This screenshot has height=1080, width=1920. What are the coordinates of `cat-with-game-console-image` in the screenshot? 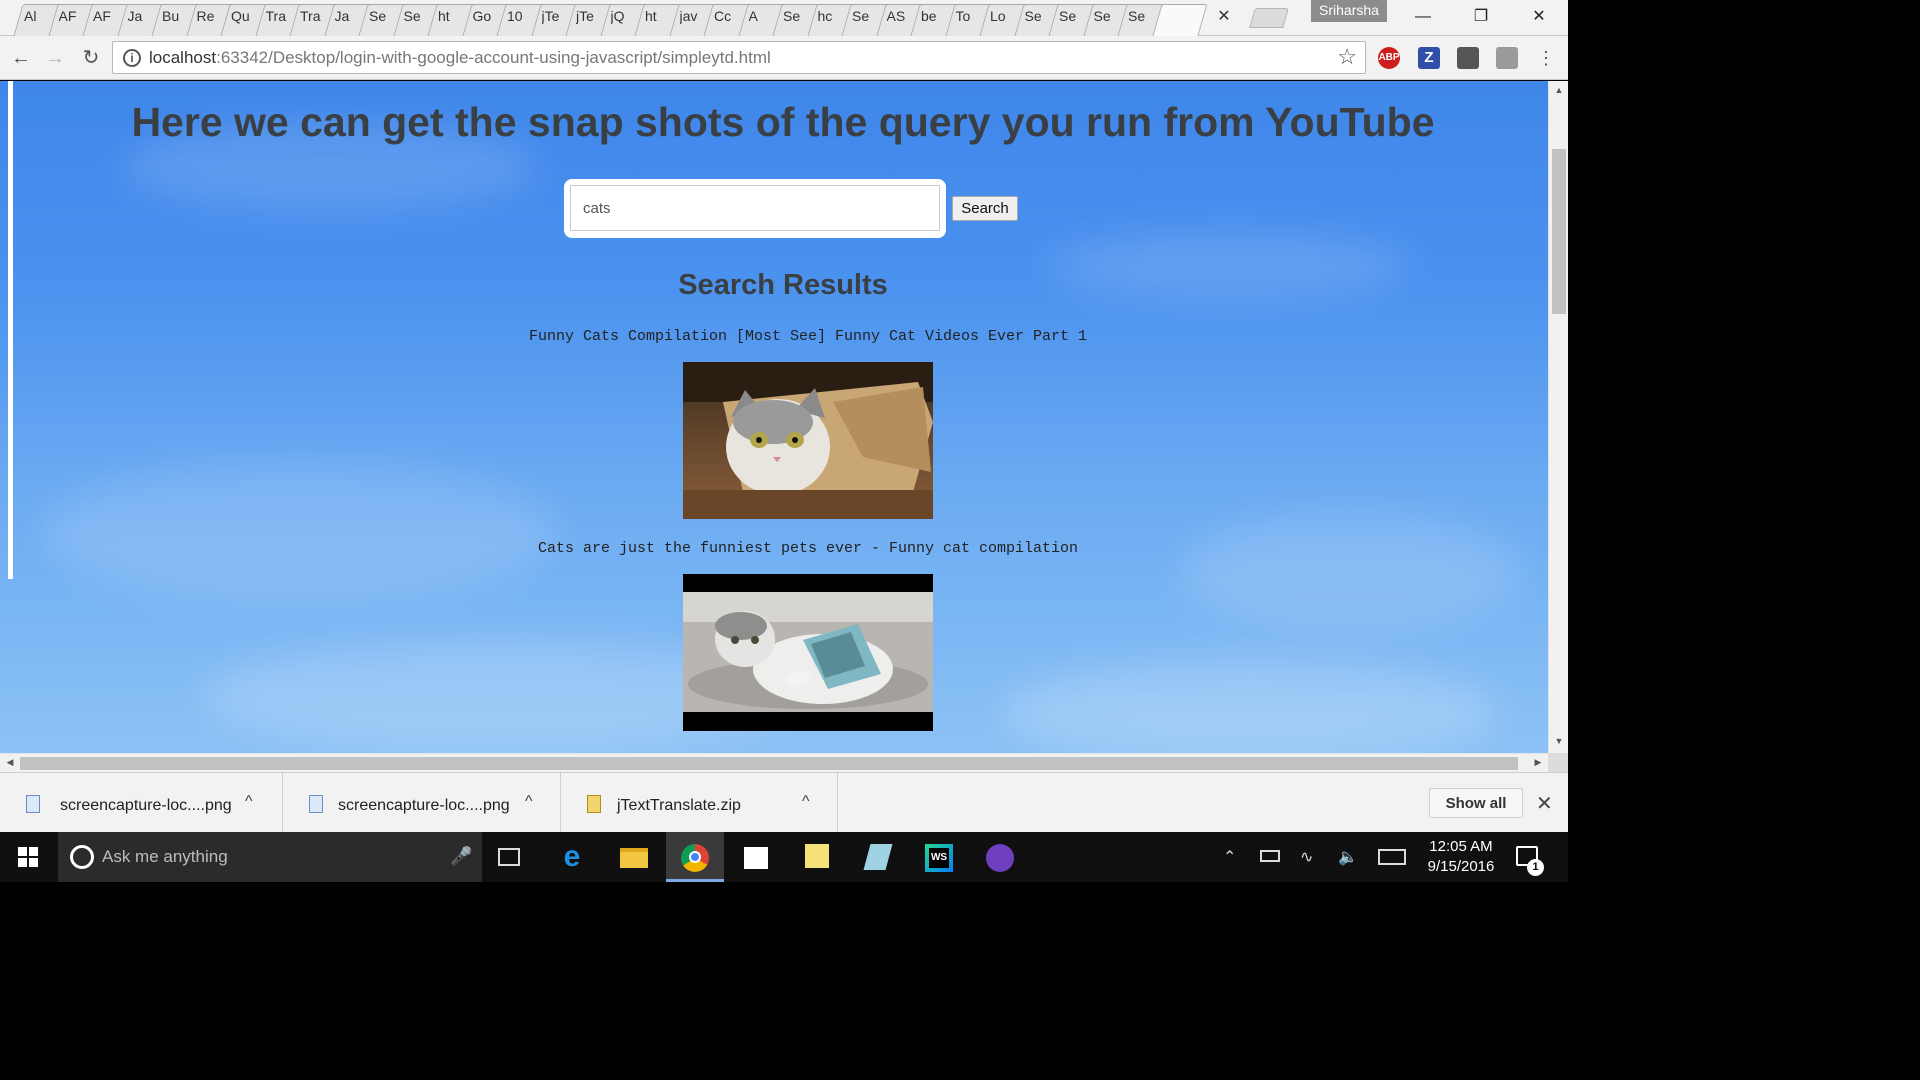 It's located at (808, 652).